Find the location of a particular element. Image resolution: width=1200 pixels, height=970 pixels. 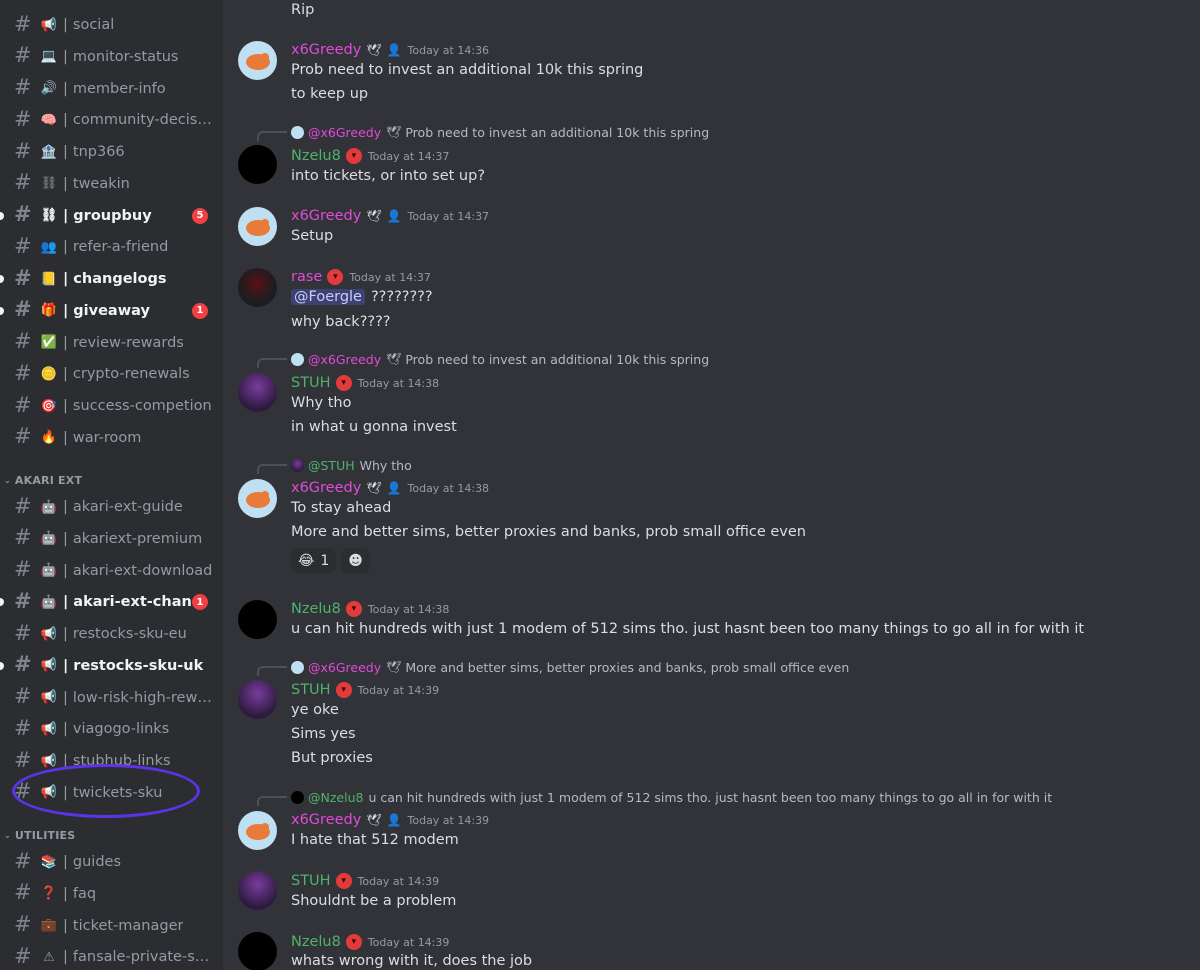

channel-name: restocks-sku-eu is located at coordinates (129, 634).